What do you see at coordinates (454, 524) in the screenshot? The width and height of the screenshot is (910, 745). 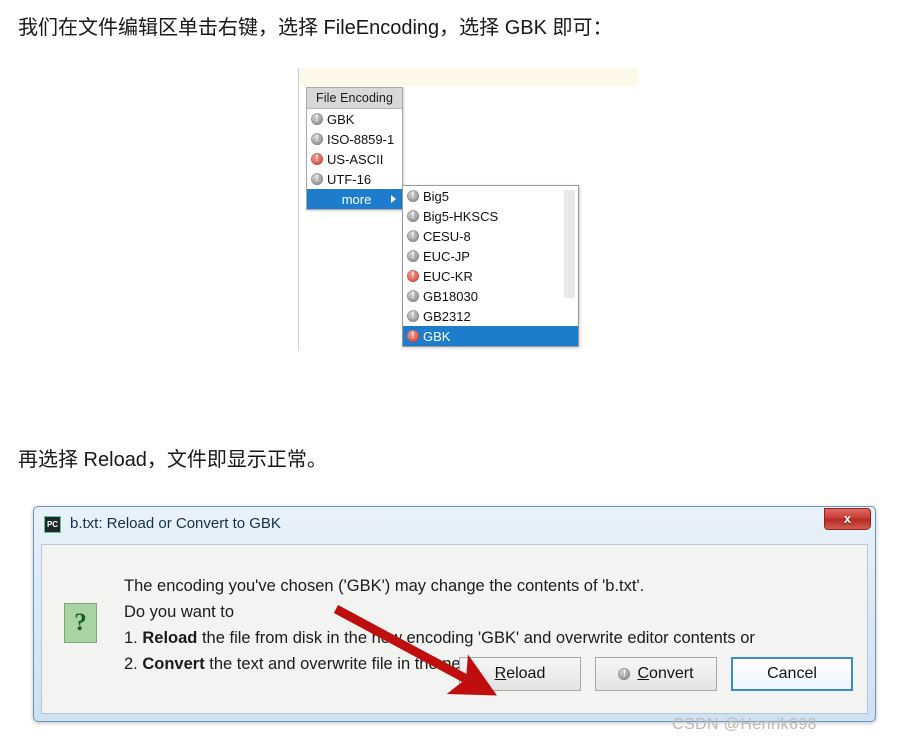 I see `dialog-titlebar: PC b.txt: Reload or Convert to GBK x` at bounding box center [454, 524].